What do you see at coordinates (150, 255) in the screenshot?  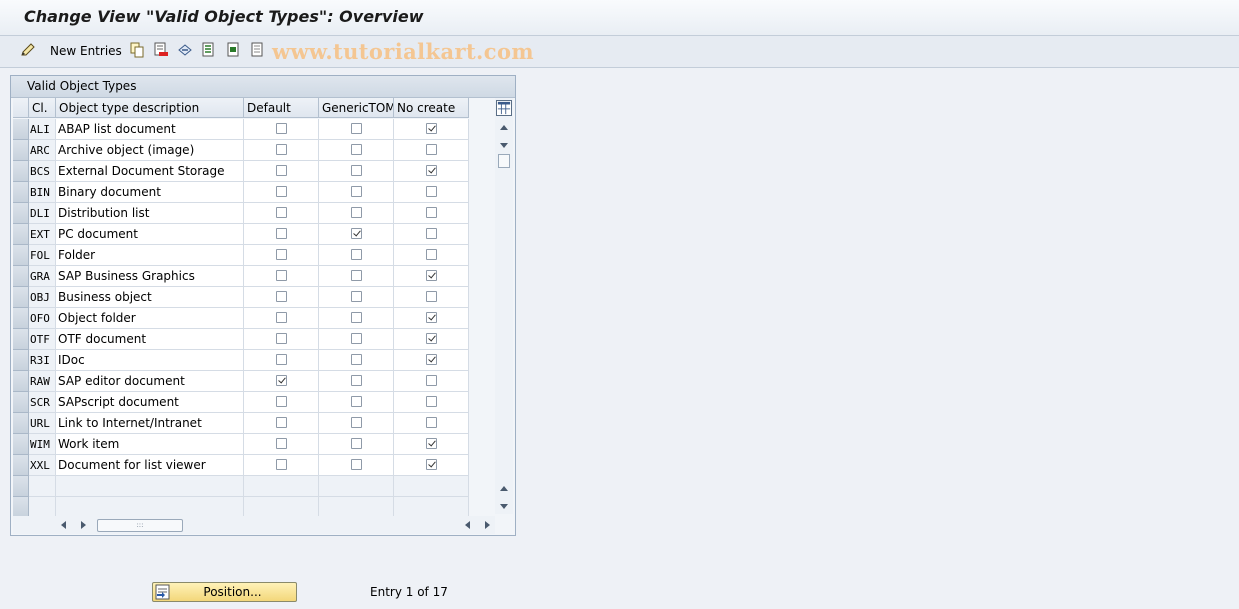 I see `cell-description: Folder` at bounding box center [150, 255].